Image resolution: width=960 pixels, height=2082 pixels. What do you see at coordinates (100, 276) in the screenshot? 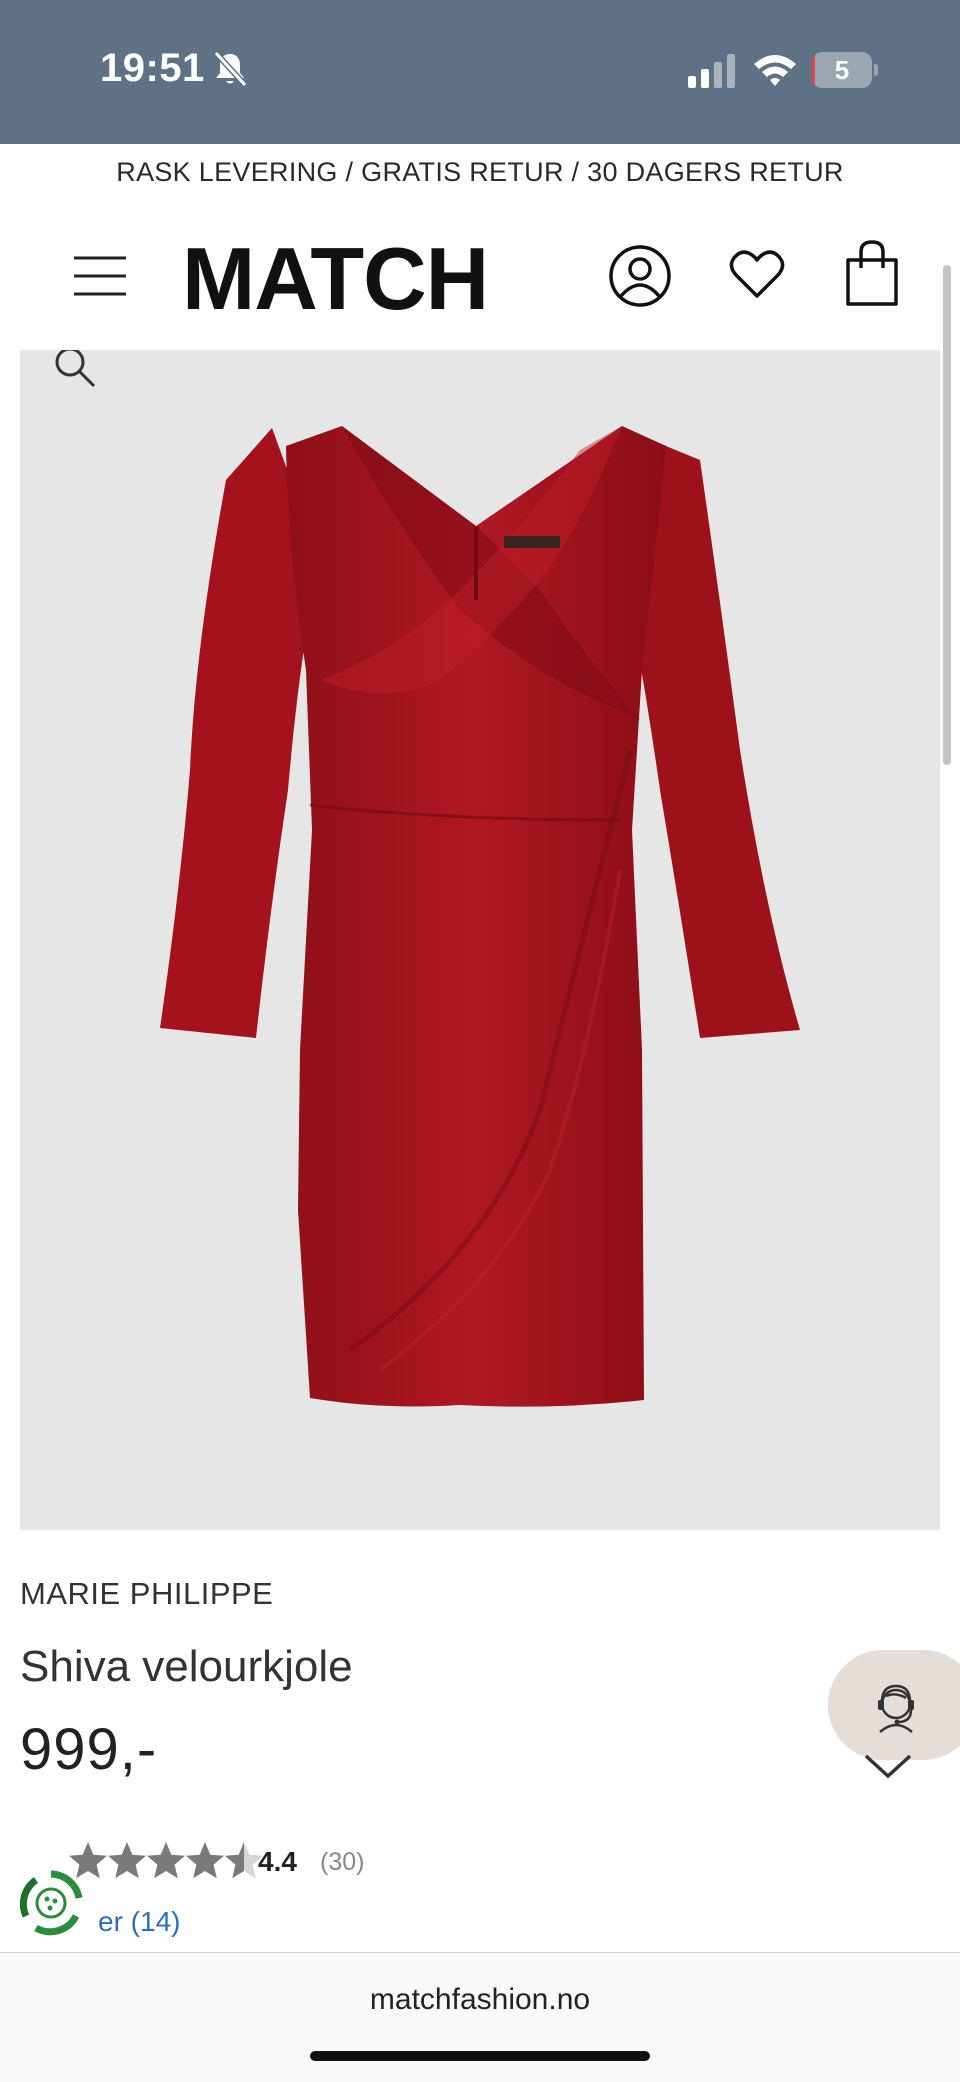
I see `menu-icon` at bounding box center [100, 276].